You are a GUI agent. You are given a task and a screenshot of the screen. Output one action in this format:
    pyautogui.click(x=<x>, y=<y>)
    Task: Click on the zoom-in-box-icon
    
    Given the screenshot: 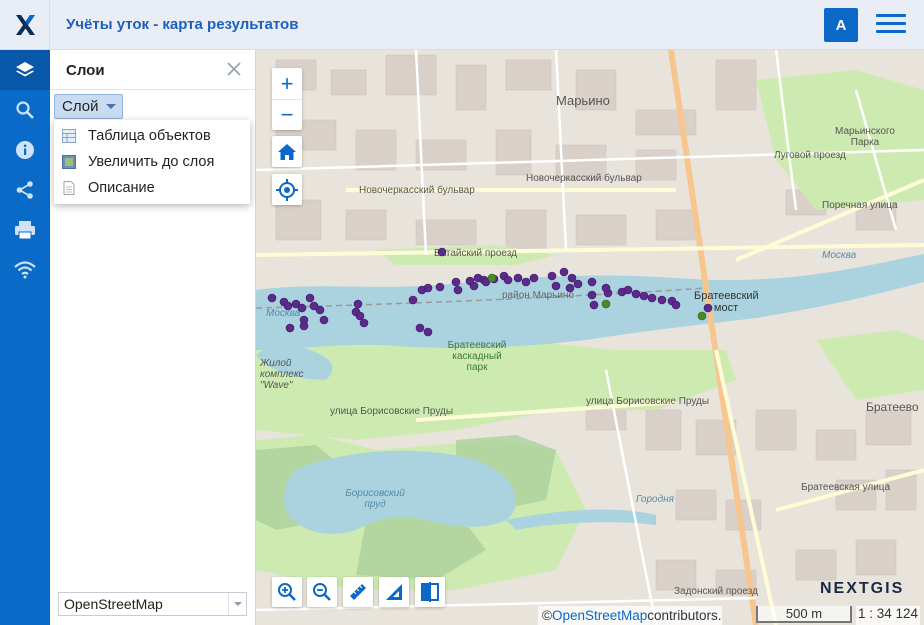 What is the action you would take?
    pyautogui.click(x=287, y=592)
    